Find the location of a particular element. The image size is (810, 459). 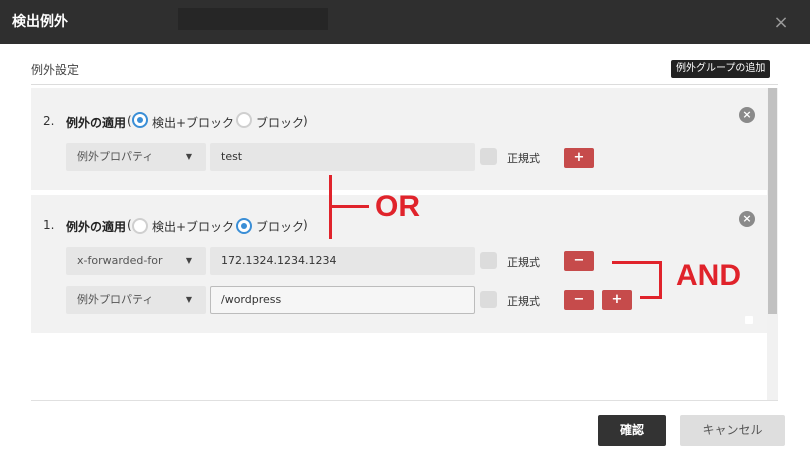

property-select: x-forwarded-for ▼ is located at coordinates (136, 261).